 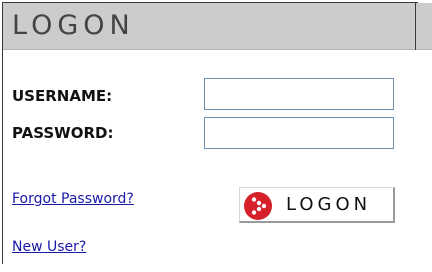 What do you see at coordinates (415, 26) in the screenshot?
I see `header-right-border` at bounding box center [415, 26].